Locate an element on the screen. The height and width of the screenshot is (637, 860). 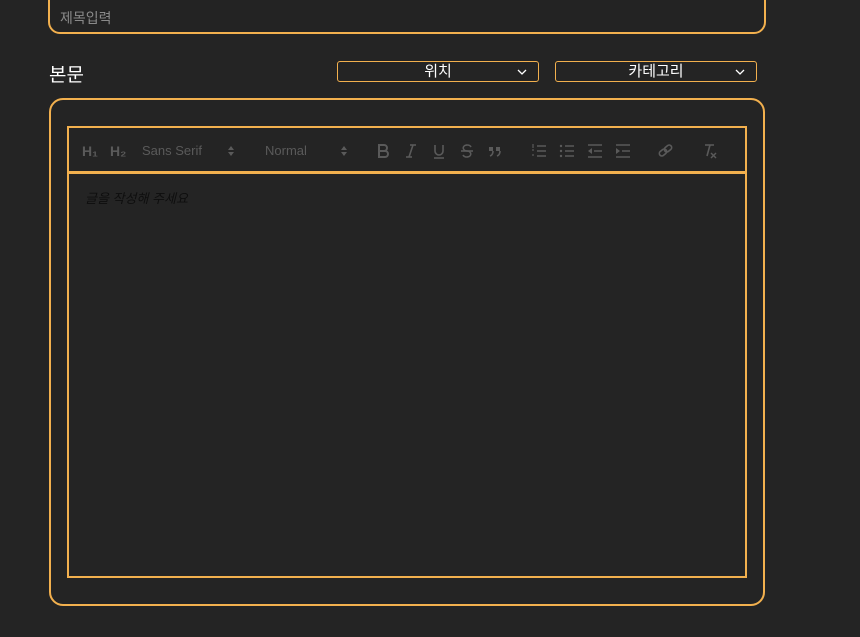
font-size-select: Normal is located at coordinates (286, 151).